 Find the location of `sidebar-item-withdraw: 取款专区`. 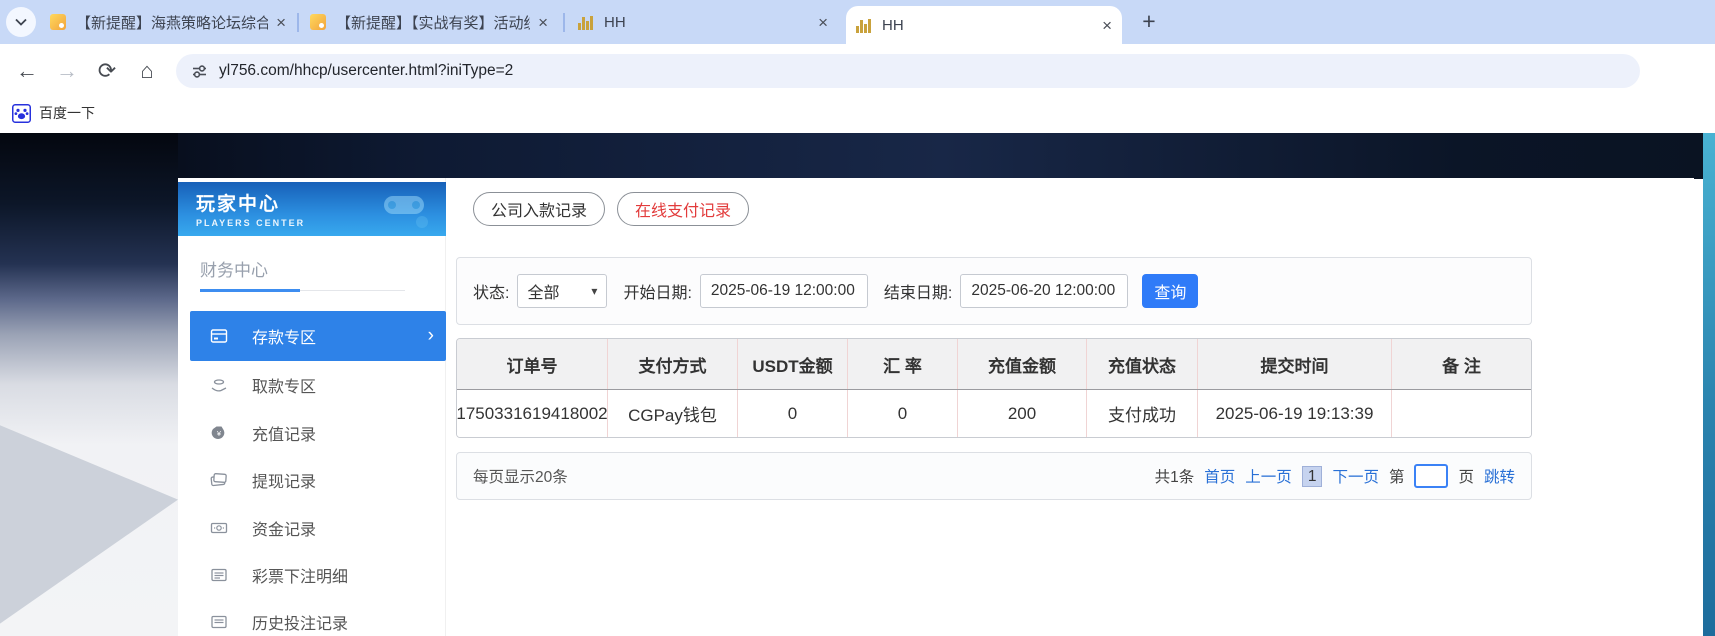

sidebar-item-withdraw: 取款专区 is located at coordinates (312, 384).